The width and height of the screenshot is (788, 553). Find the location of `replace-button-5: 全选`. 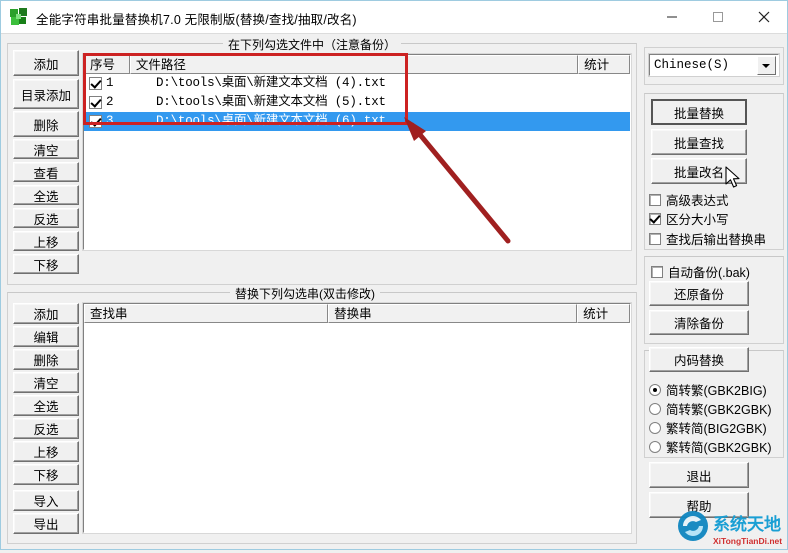

replace-button-5: 全选 is located at coordinates (46, 405).